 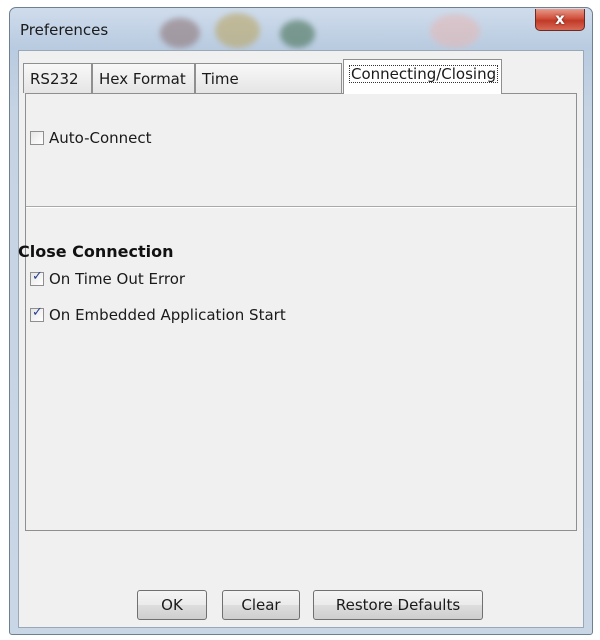 I want to click on on-time-out-error-checkbox, so click(x=37, y=277).